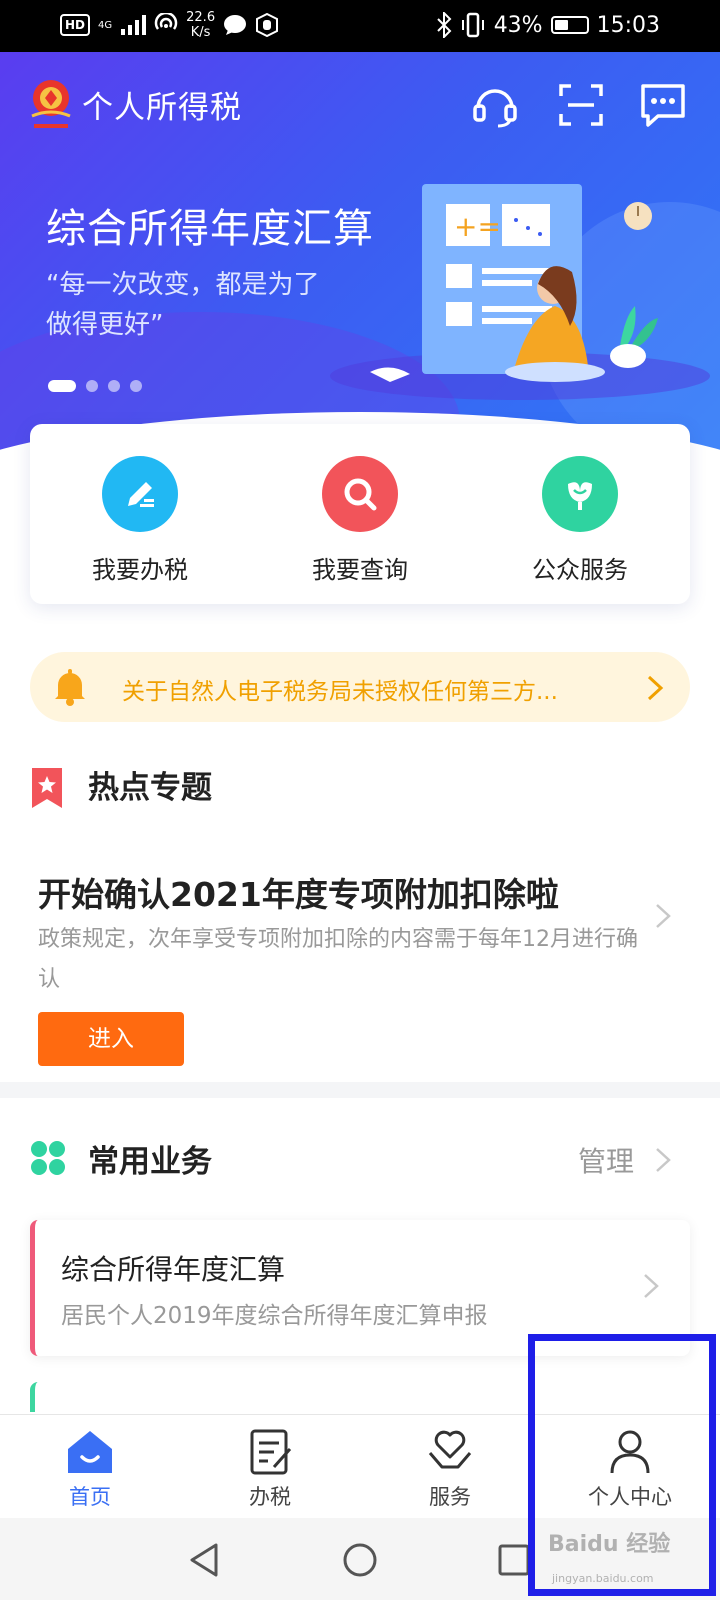  I want to click on banner-quote-line1: “每一次改变，都是为了, so click(183, 285).